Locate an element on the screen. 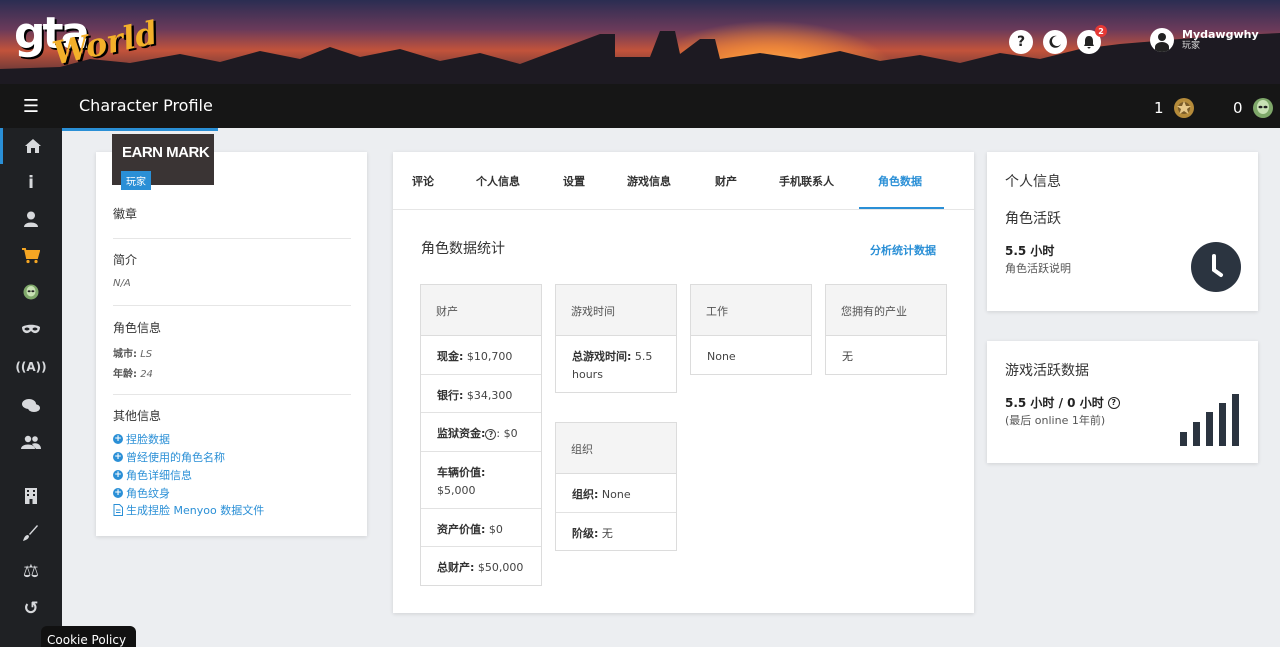 The height and width of the screenshot is (647, 1280). link-character-tattoos: + 角色纹身 is located at coordinates (141, 493).